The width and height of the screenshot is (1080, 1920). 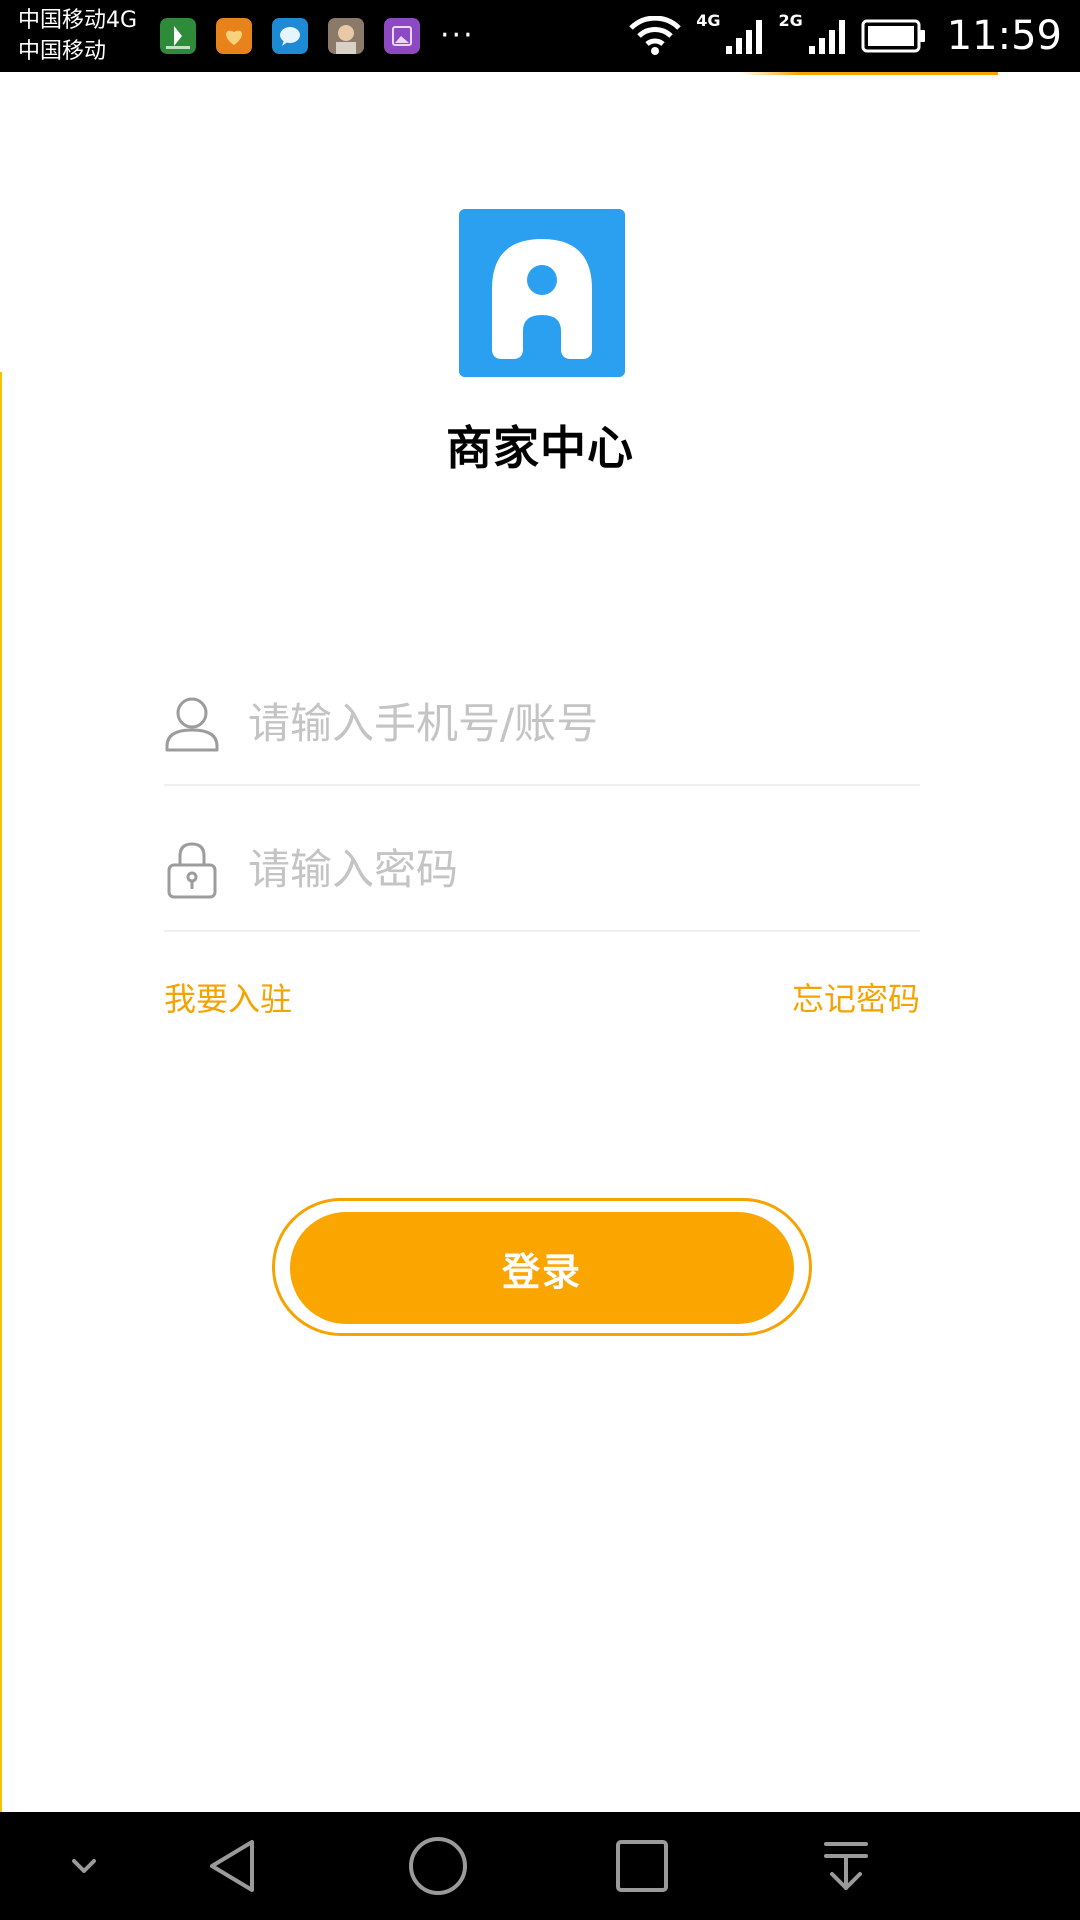 I want to click on signal-strength-1-icon, so click(x=744, y=37).